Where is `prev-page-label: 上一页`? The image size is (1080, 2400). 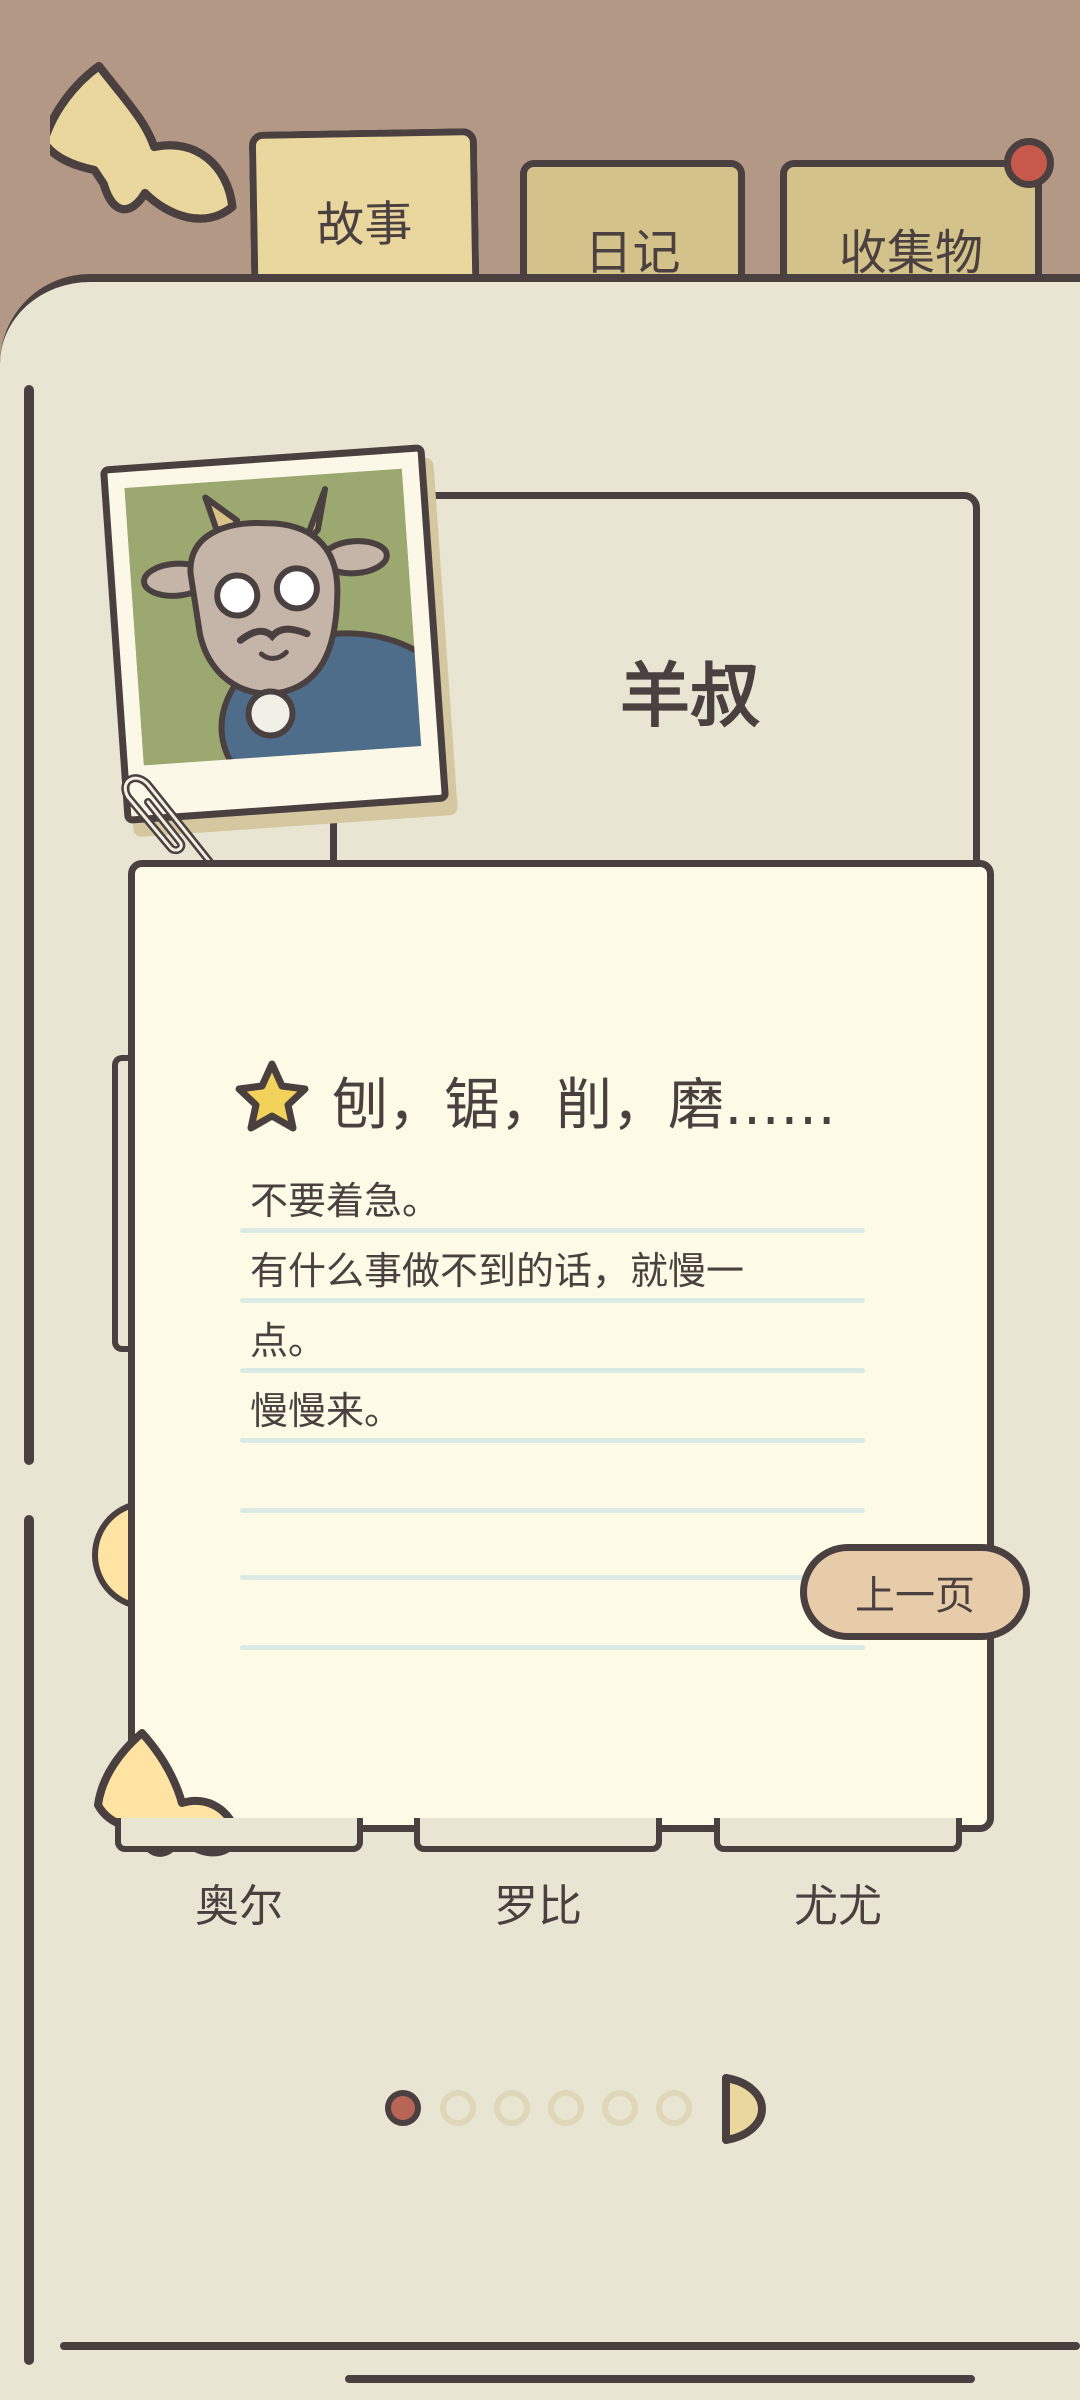 prev-page-label: 上一页 is located at coordinates (915, 1596).